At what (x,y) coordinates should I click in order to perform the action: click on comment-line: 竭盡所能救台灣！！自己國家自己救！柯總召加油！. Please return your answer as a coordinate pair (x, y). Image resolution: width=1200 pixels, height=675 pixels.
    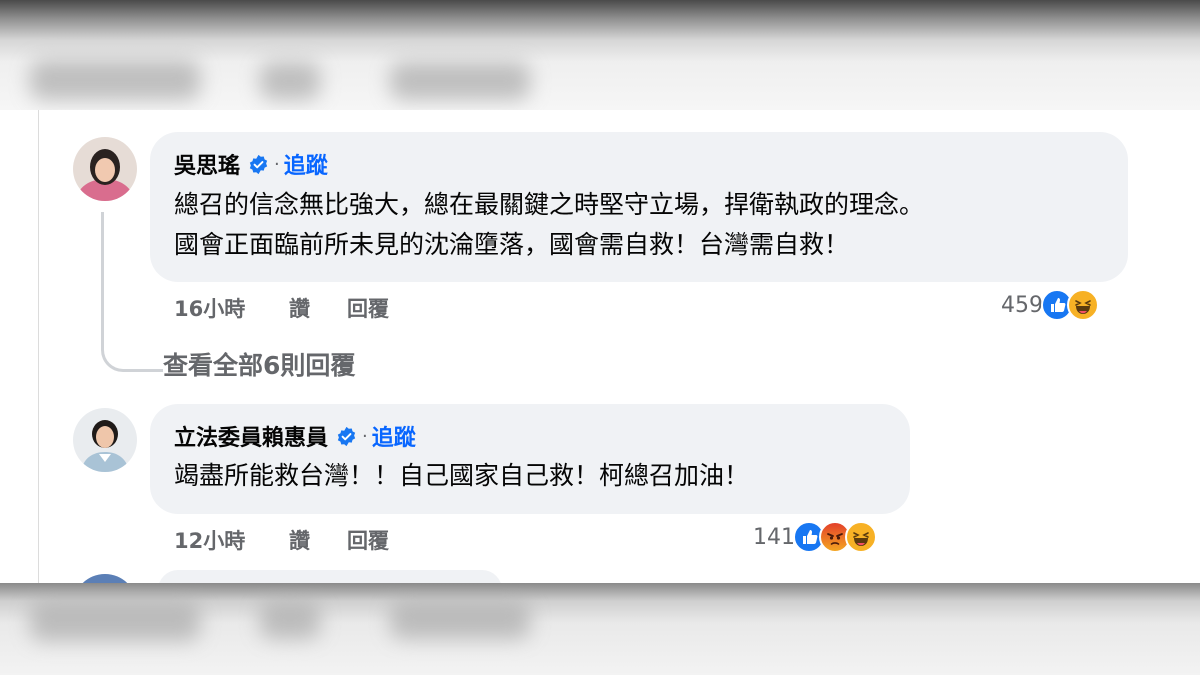
    Looking at the image, I should click on (462, 475).